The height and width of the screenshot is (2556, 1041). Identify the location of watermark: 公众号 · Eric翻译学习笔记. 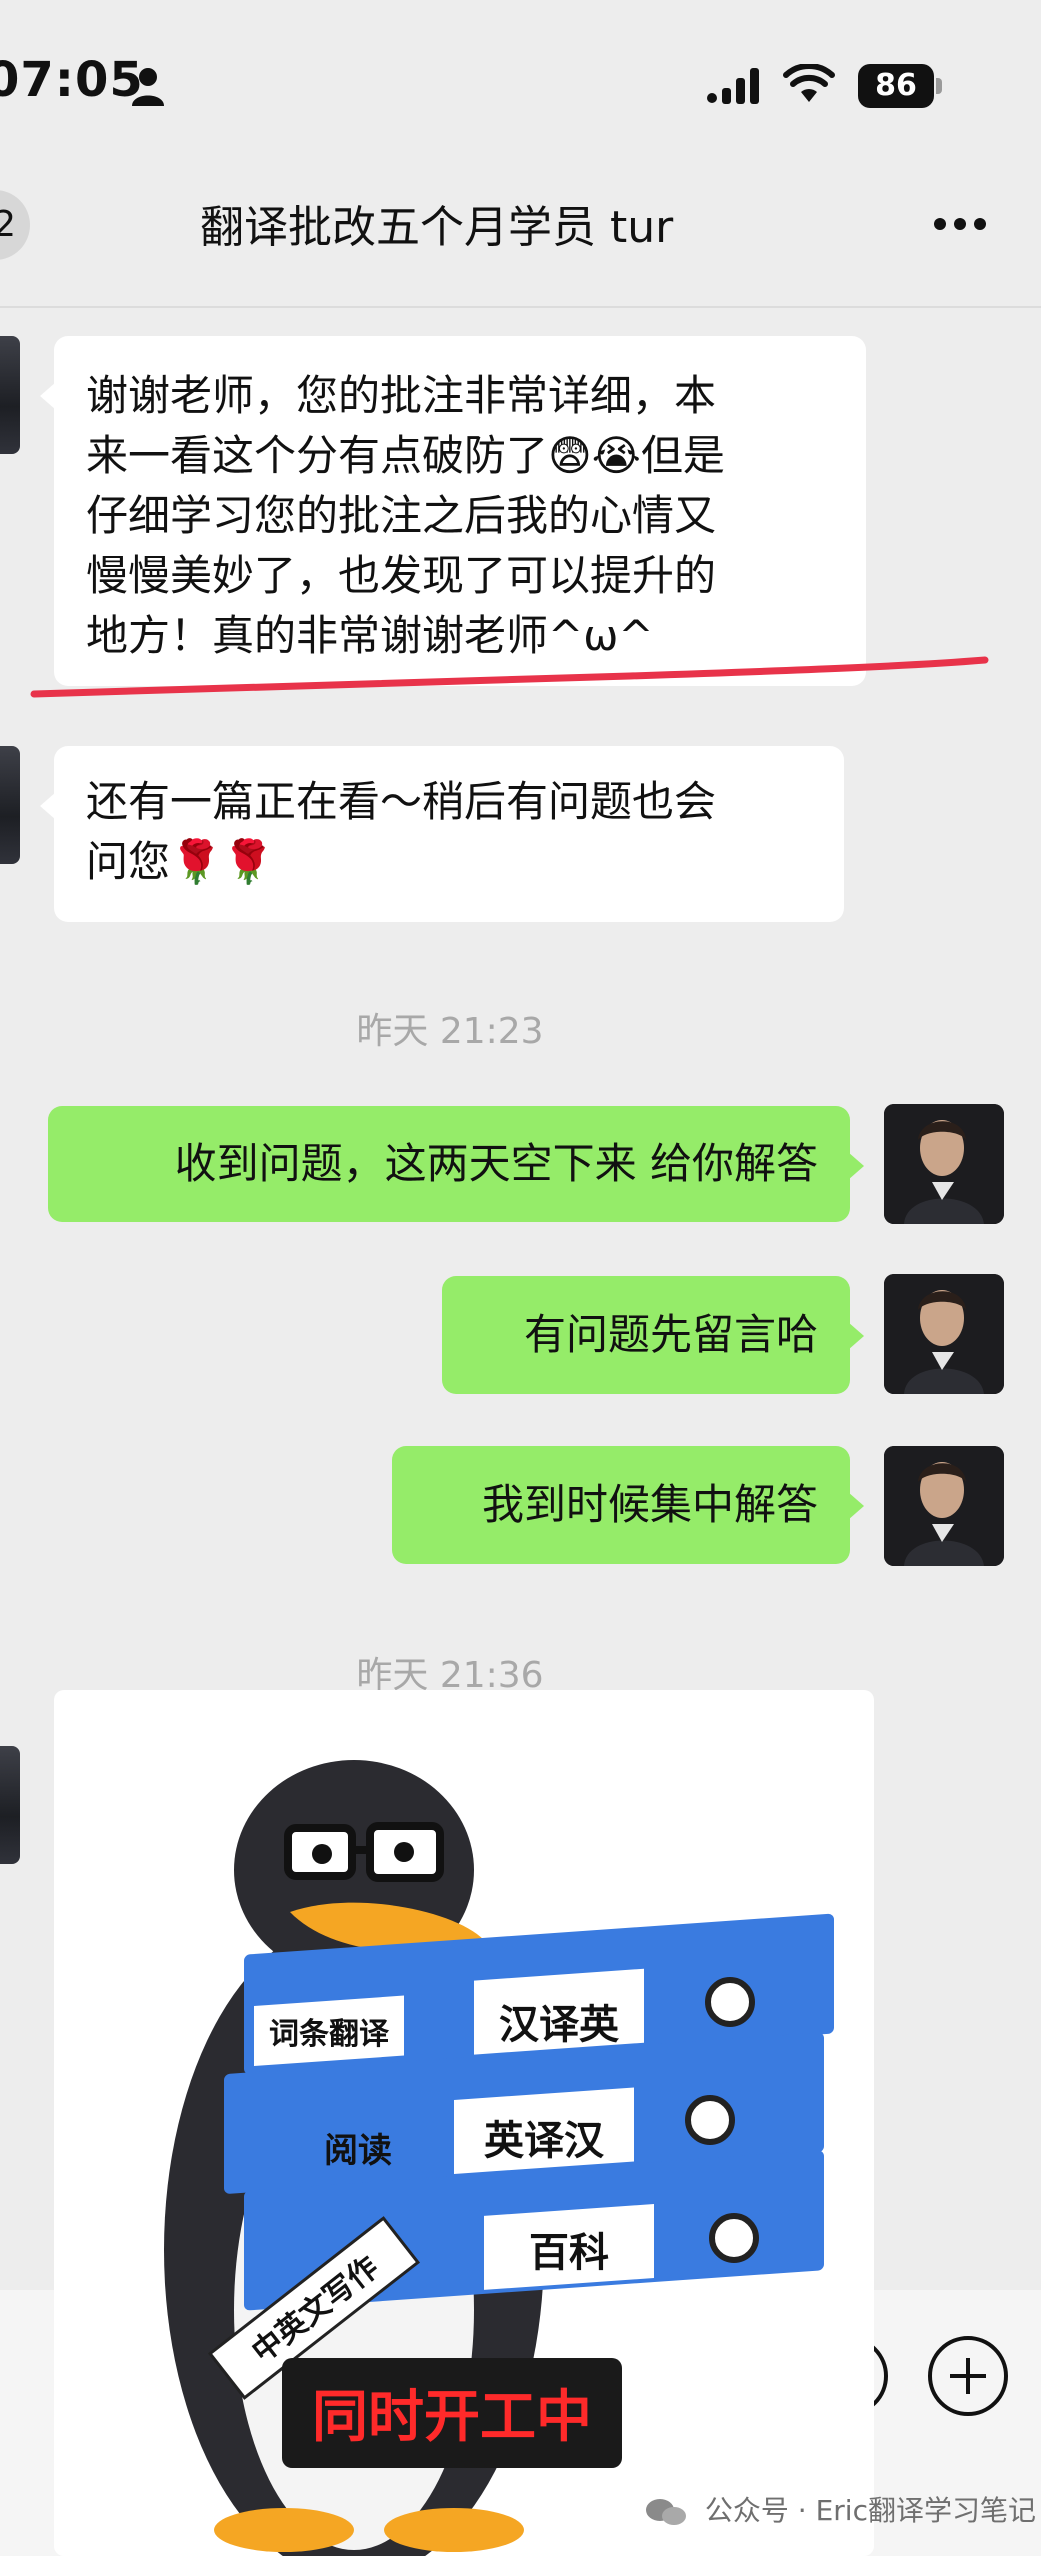
(842, 2511).